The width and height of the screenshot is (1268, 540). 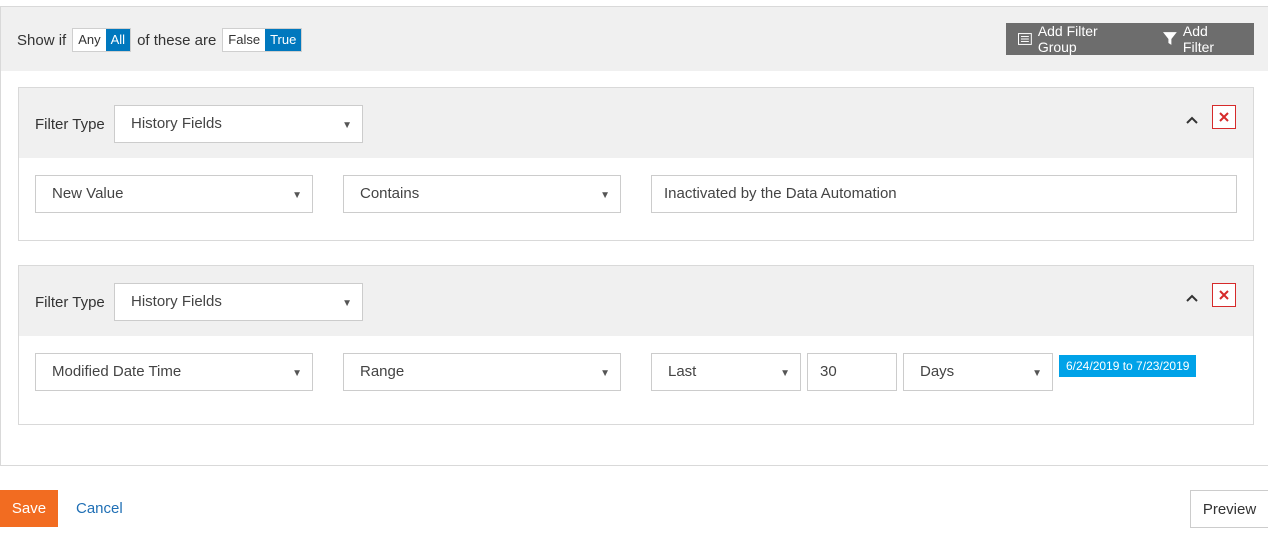 What do you see at coordinates (682, 371) in the screenshot?
I see `range-mode-value: Last` at bounding box center [682, 371].